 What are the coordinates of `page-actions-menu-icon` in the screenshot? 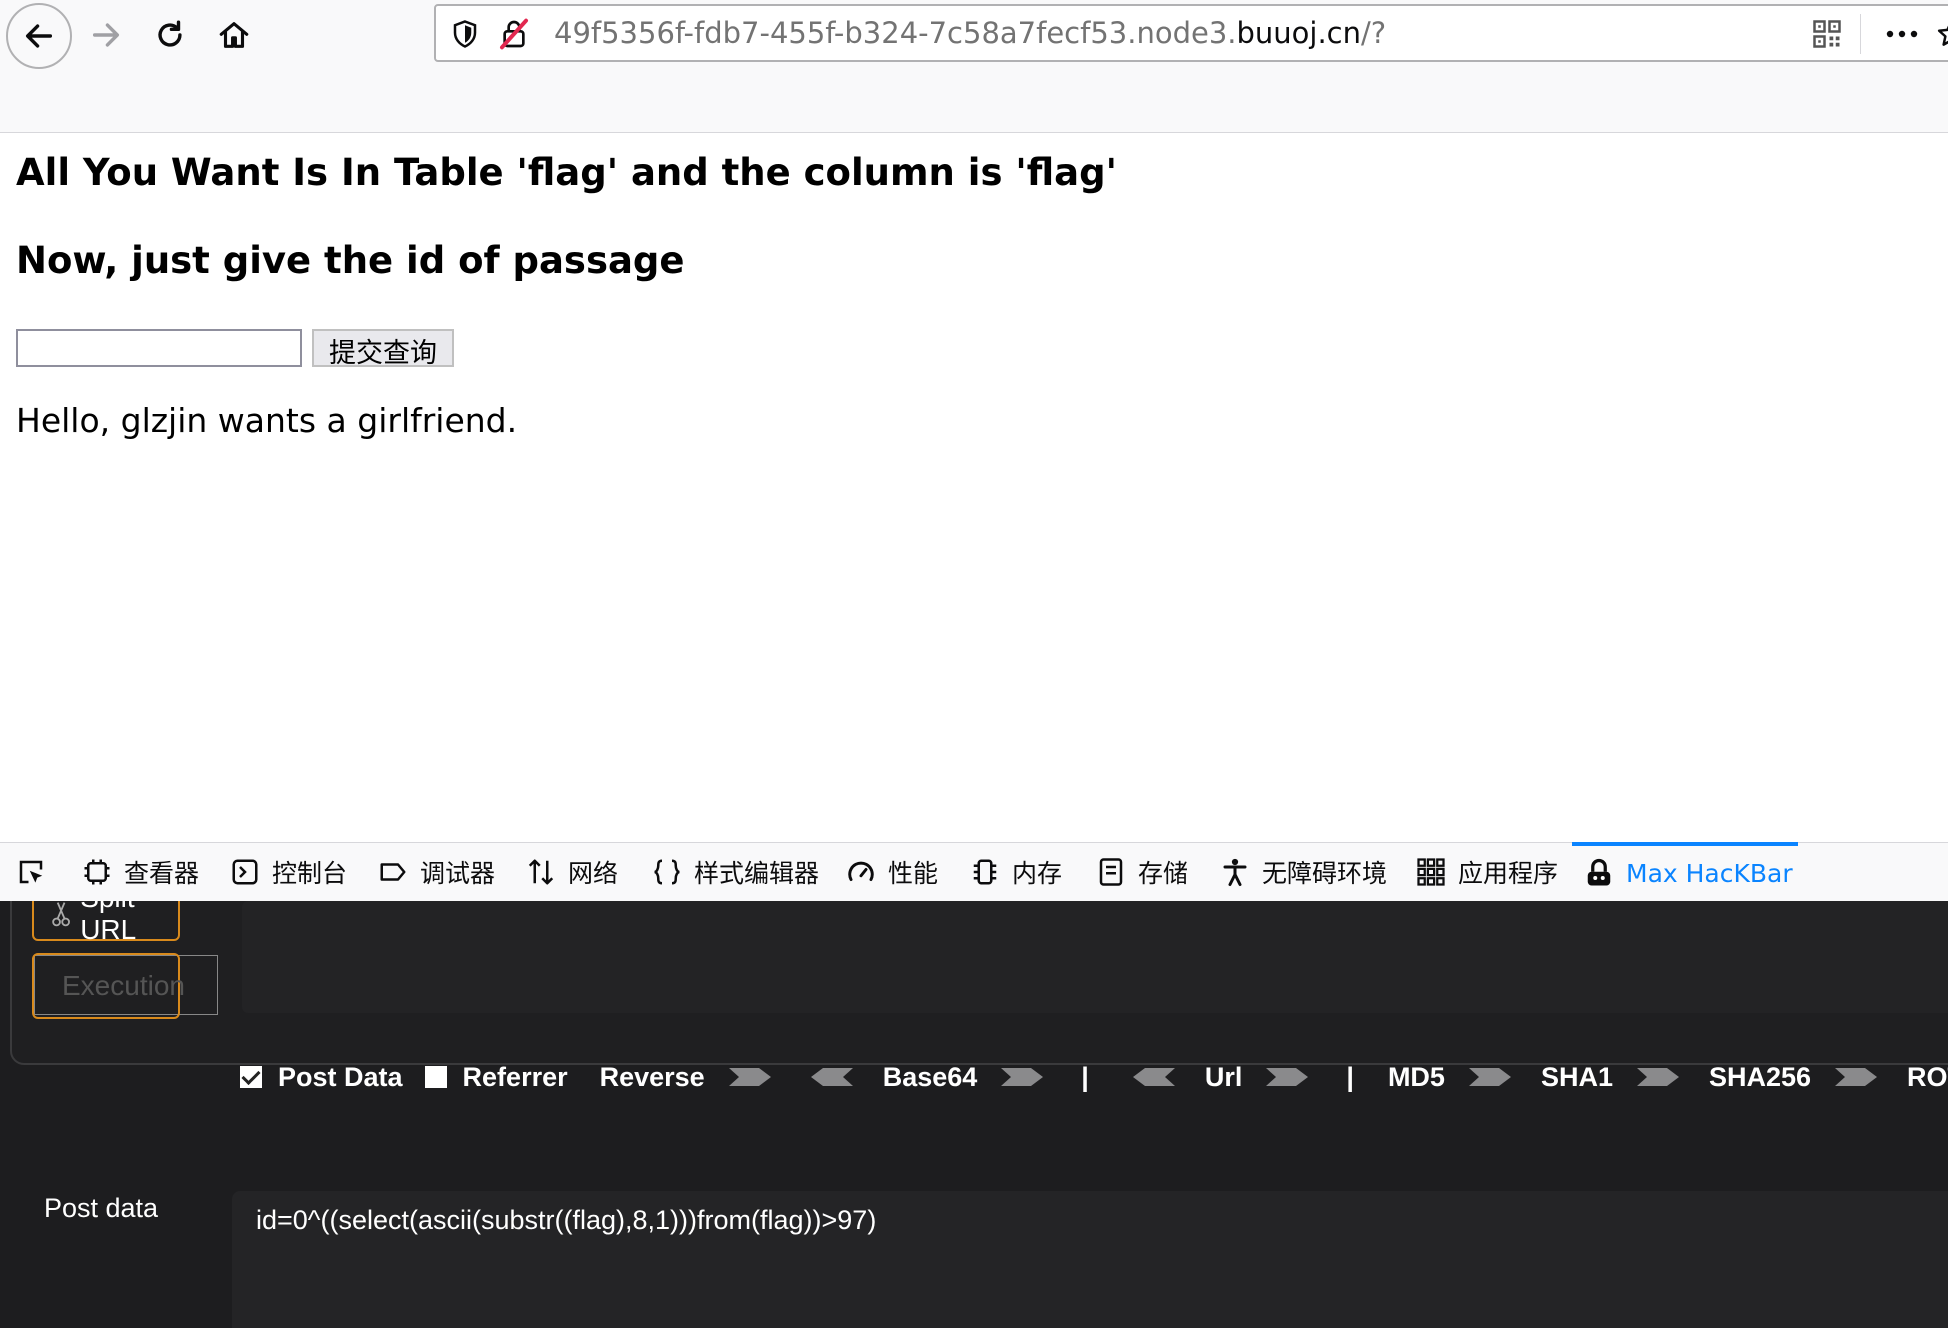 It's located at (1902, 34).